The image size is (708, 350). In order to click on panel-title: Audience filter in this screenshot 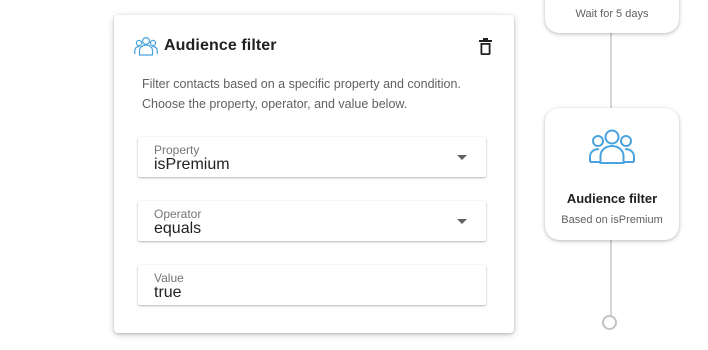, I will do `click(220, 45)`.